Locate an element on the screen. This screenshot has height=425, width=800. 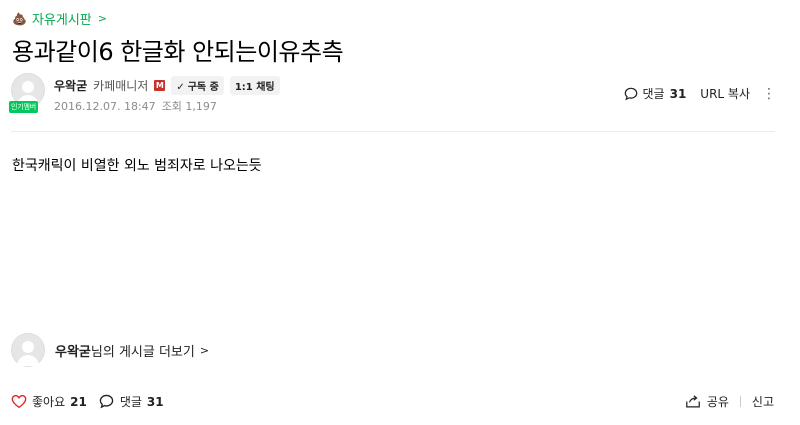
board-name: 자유게시판 is located at coordinates (61, 20).